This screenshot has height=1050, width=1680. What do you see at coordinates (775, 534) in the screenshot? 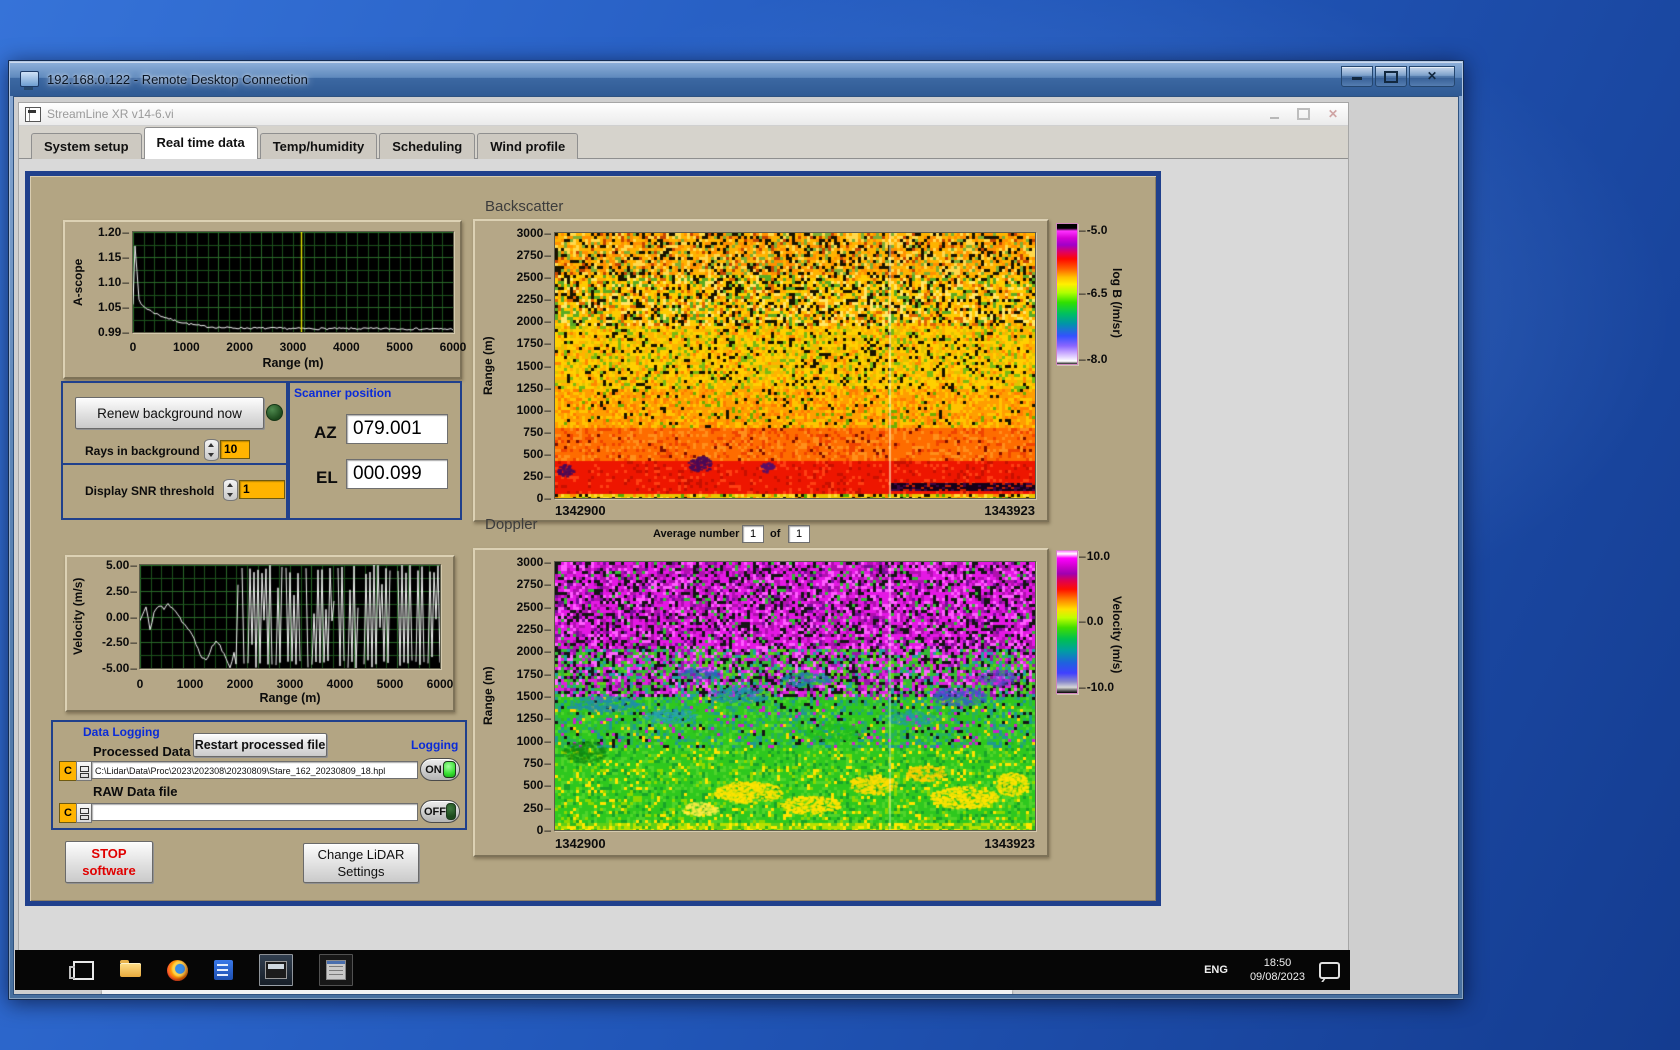
I see `average-of-label: of` at bounding box center [775, 534].